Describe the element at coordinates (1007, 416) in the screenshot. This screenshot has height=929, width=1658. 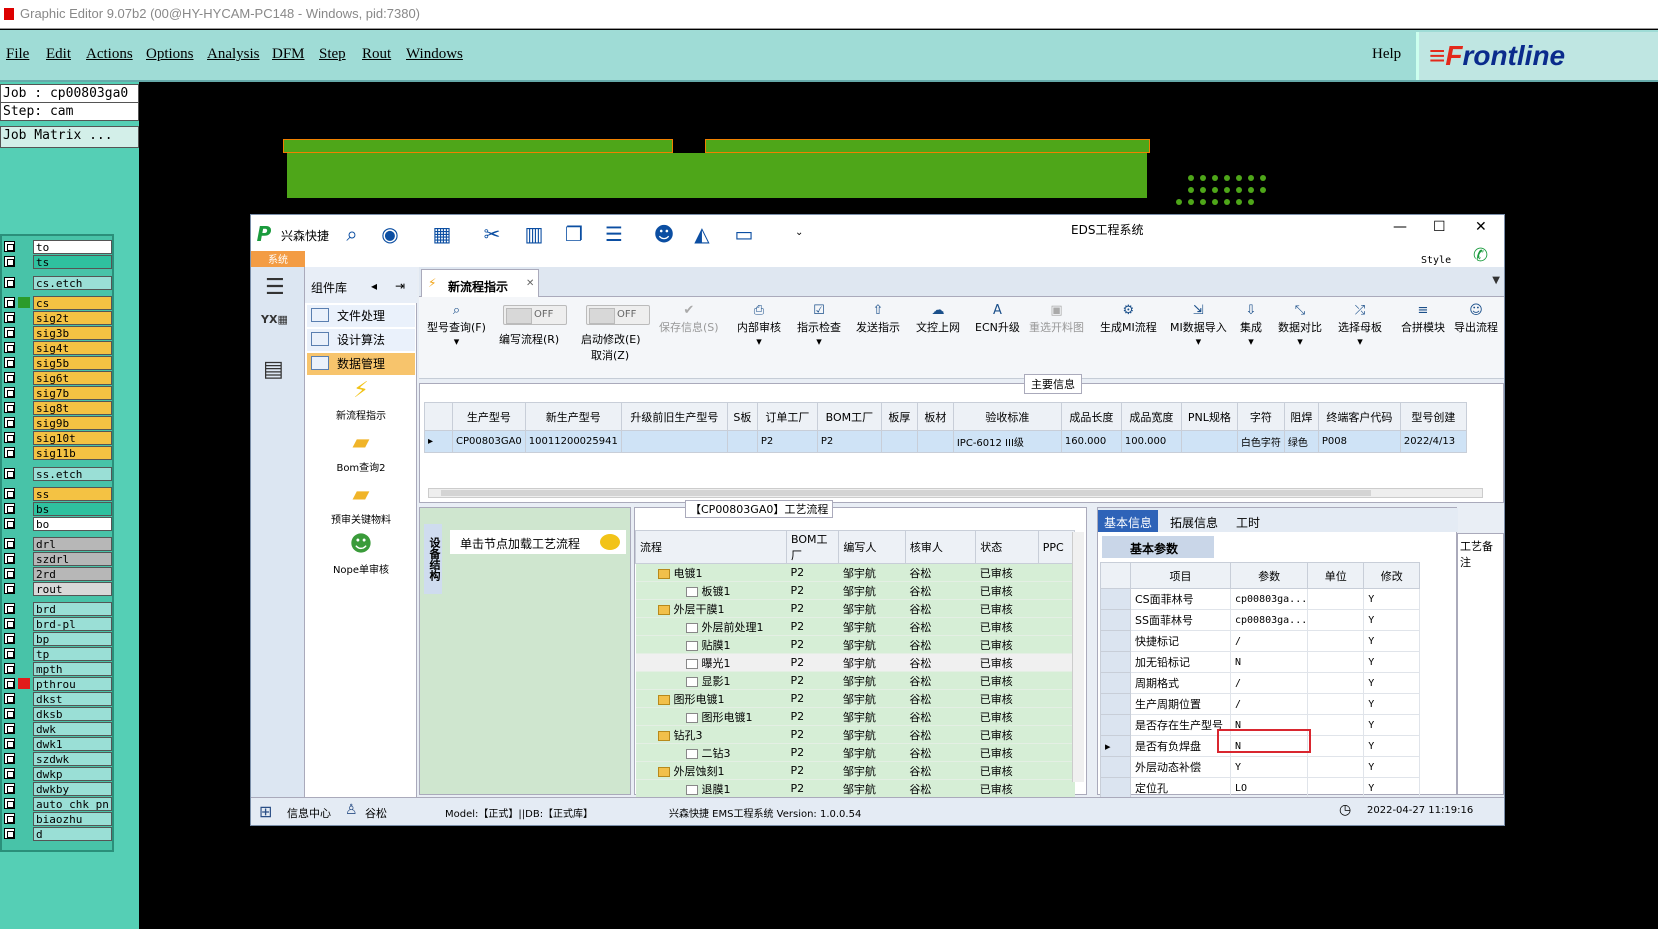
I see `column-header: 验收标准` at that location.